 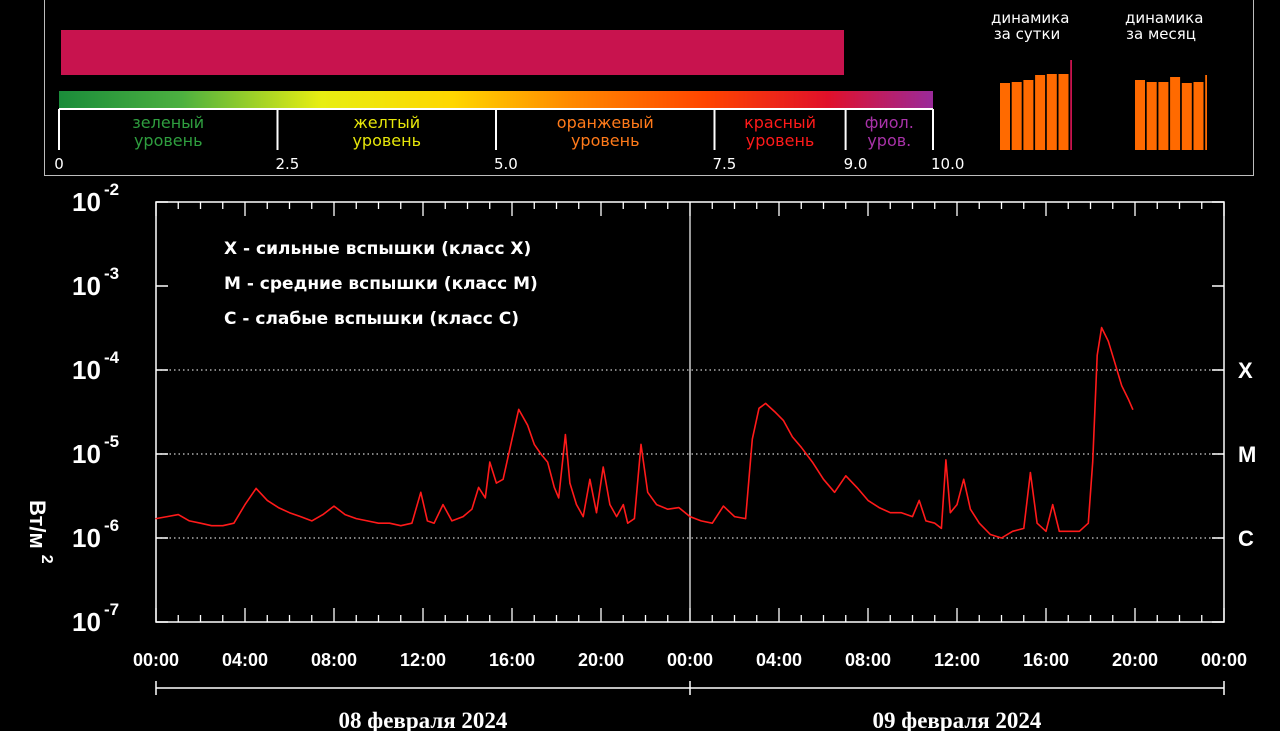 I want to click on x-tick-label: 08:00, so click(x=334, y=660).